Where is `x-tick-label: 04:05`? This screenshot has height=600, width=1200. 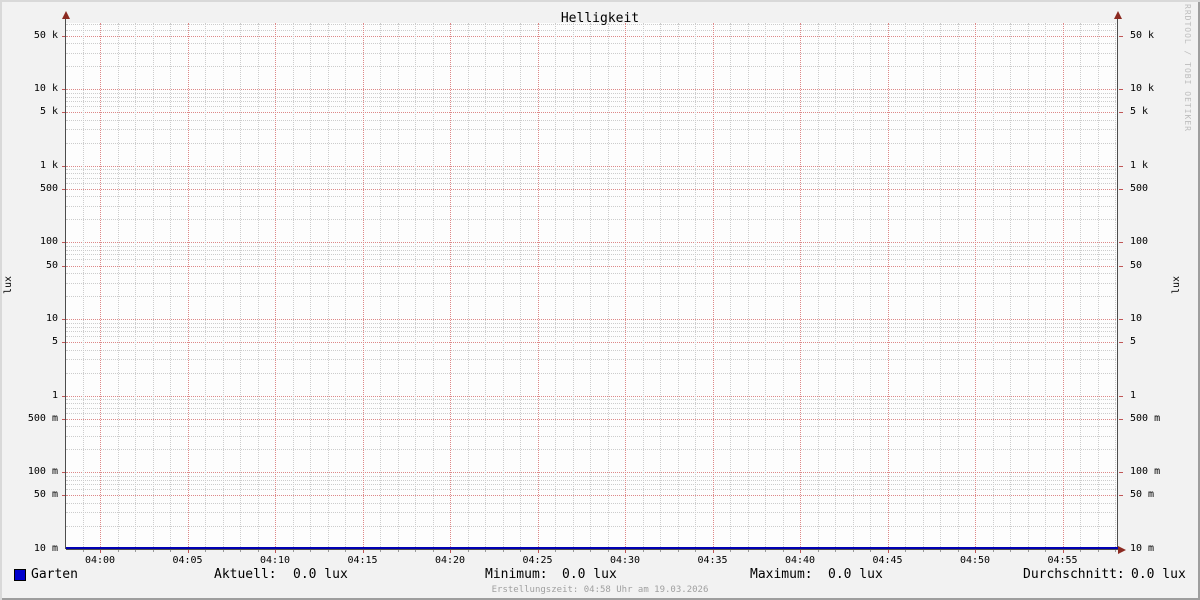
x-tick-label: 04:05 is located at coordinates (187, 560).